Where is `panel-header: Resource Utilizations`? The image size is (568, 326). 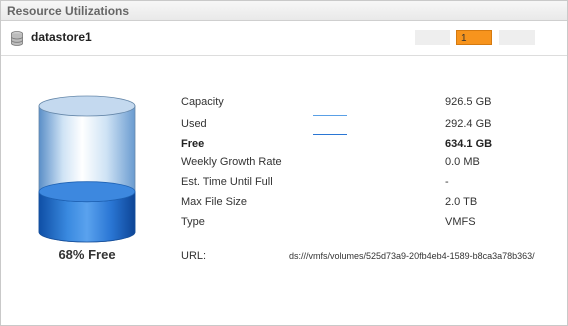 panel-header: Resource Utilizations is located at coordinates (284, 11).